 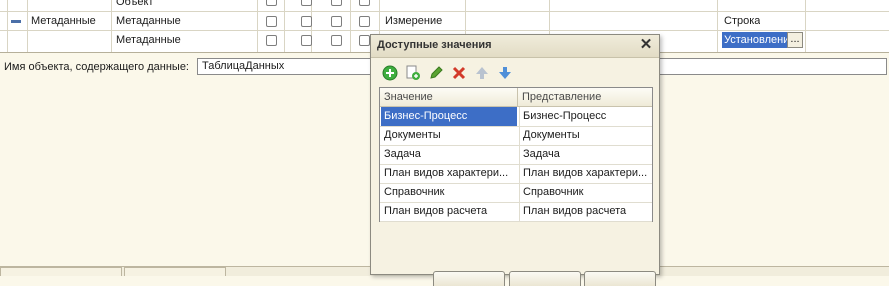 What do you see at coordinates (135, 4) in the screenshot?
I see `grid-cell: Объект` at bounding box center [135, 4].